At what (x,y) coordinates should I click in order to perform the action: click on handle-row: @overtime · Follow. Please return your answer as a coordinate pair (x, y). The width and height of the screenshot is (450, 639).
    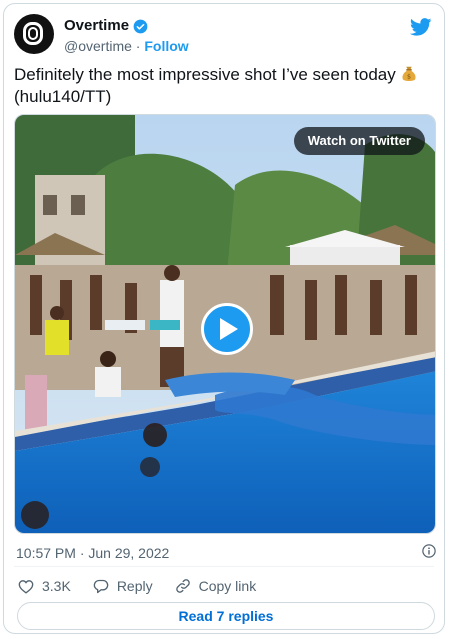
    Looking at the image, I should click on (126, 46).